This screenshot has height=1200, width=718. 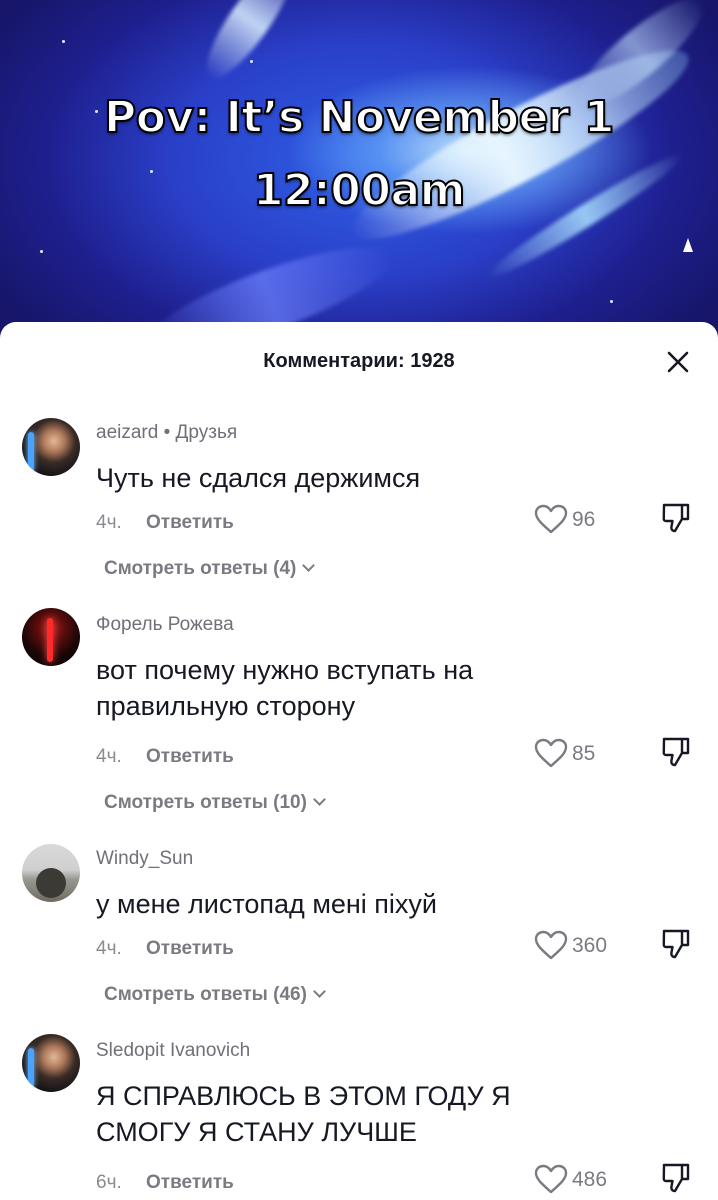 I want to click on comment-text-line: у мене листопад мені піхуй, so click(x=267, y=904).